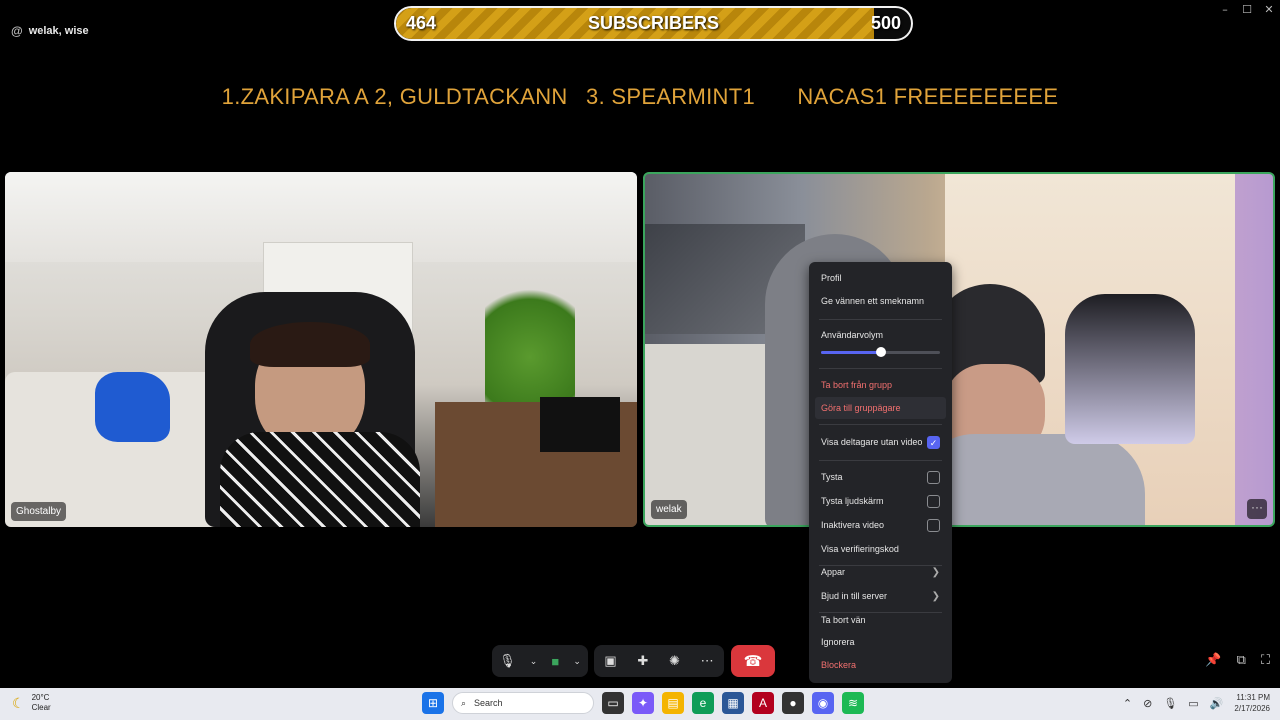 The image size is (1280, 720). I want to click on audio-video-controls: 🎙 ⌄ ■ ⌄, so click(540, 661).